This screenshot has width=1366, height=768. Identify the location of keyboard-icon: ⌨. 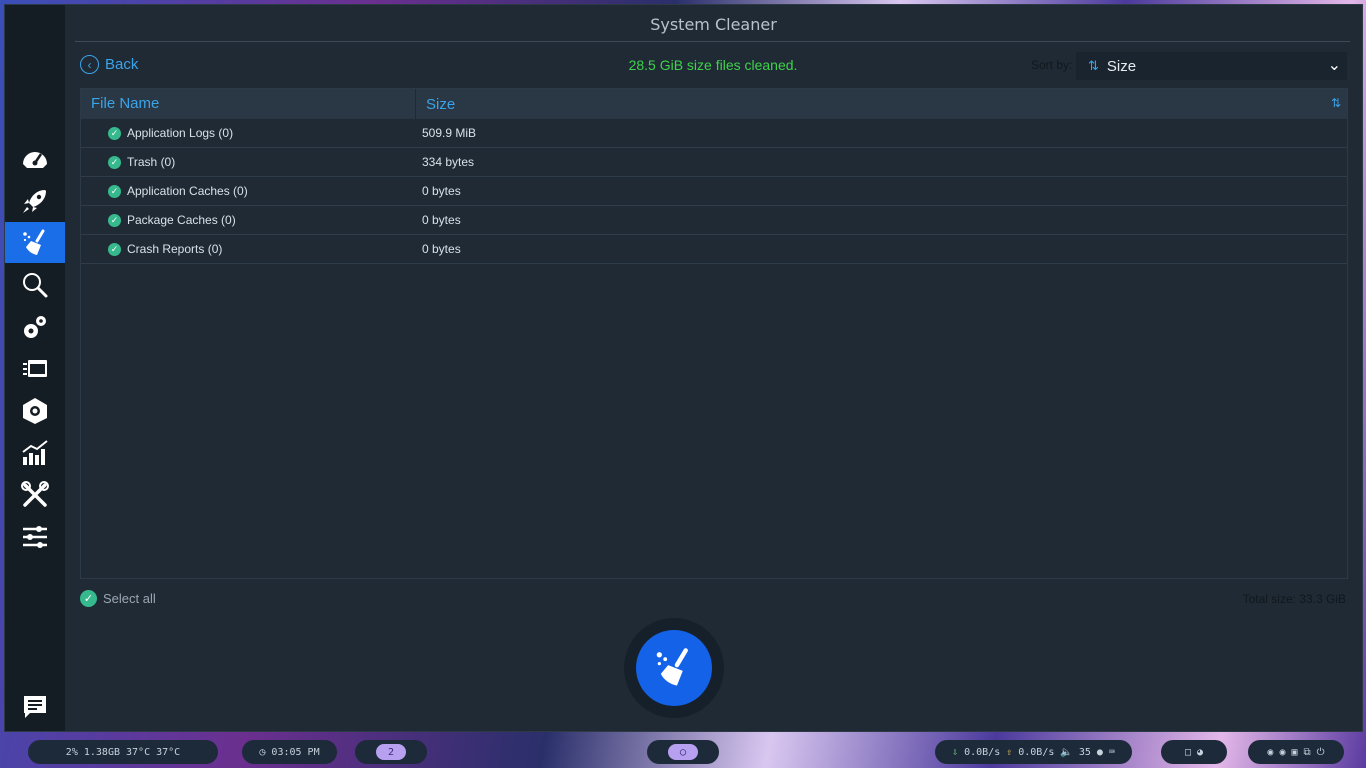
(1111, 752).